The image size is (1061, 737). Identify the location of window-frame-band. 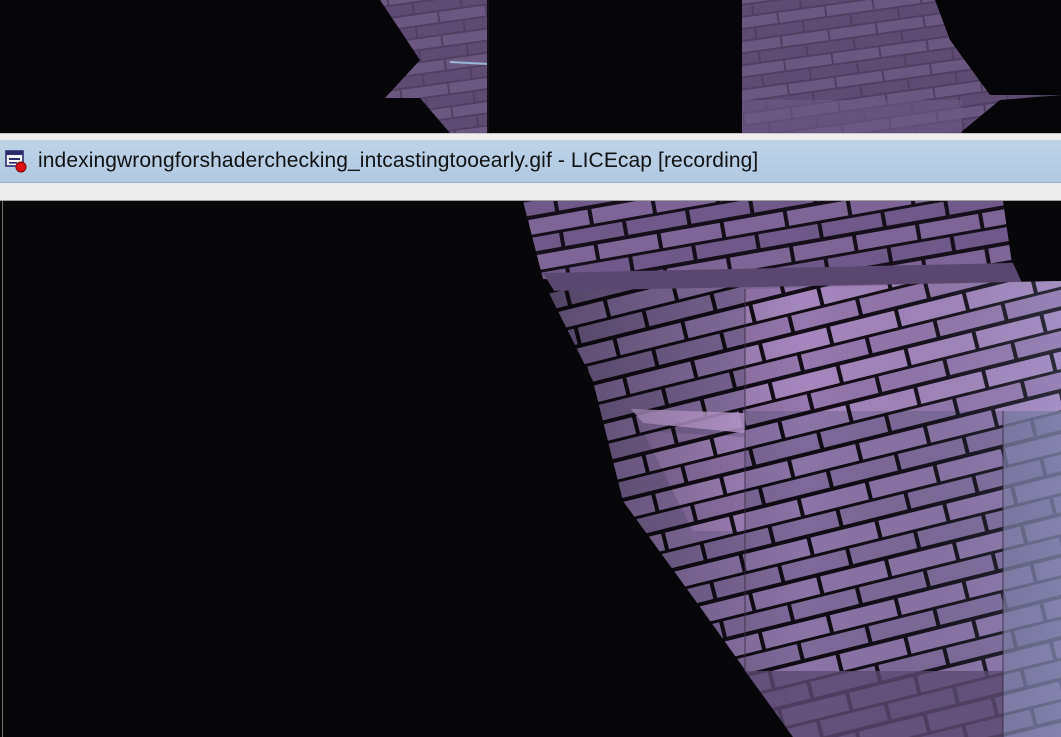
(530, 192).